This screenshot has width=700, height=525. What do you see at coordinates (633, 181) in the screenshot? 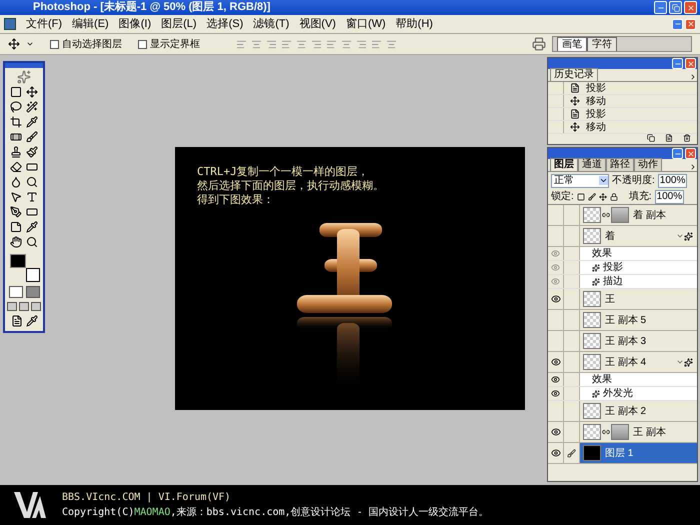
I see `opacity-label: 不透明度:` at bounding box center [633, 181].